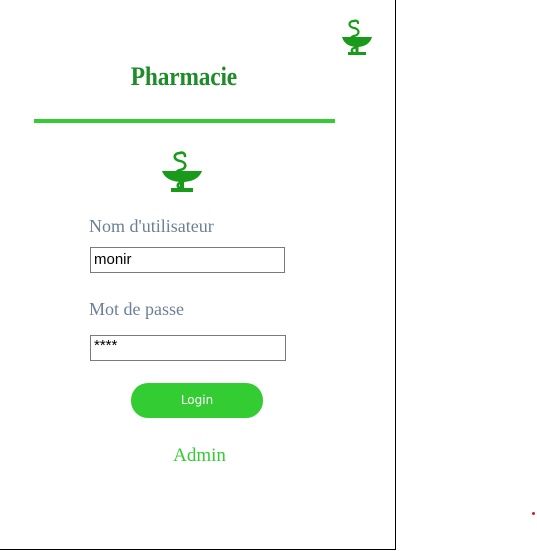 This screenshot has height=551, width=537. What do you see at coordinates (136, 309) in the screenshot?
I see `password-label: Mot de passe` at bounding box center [136, 309].